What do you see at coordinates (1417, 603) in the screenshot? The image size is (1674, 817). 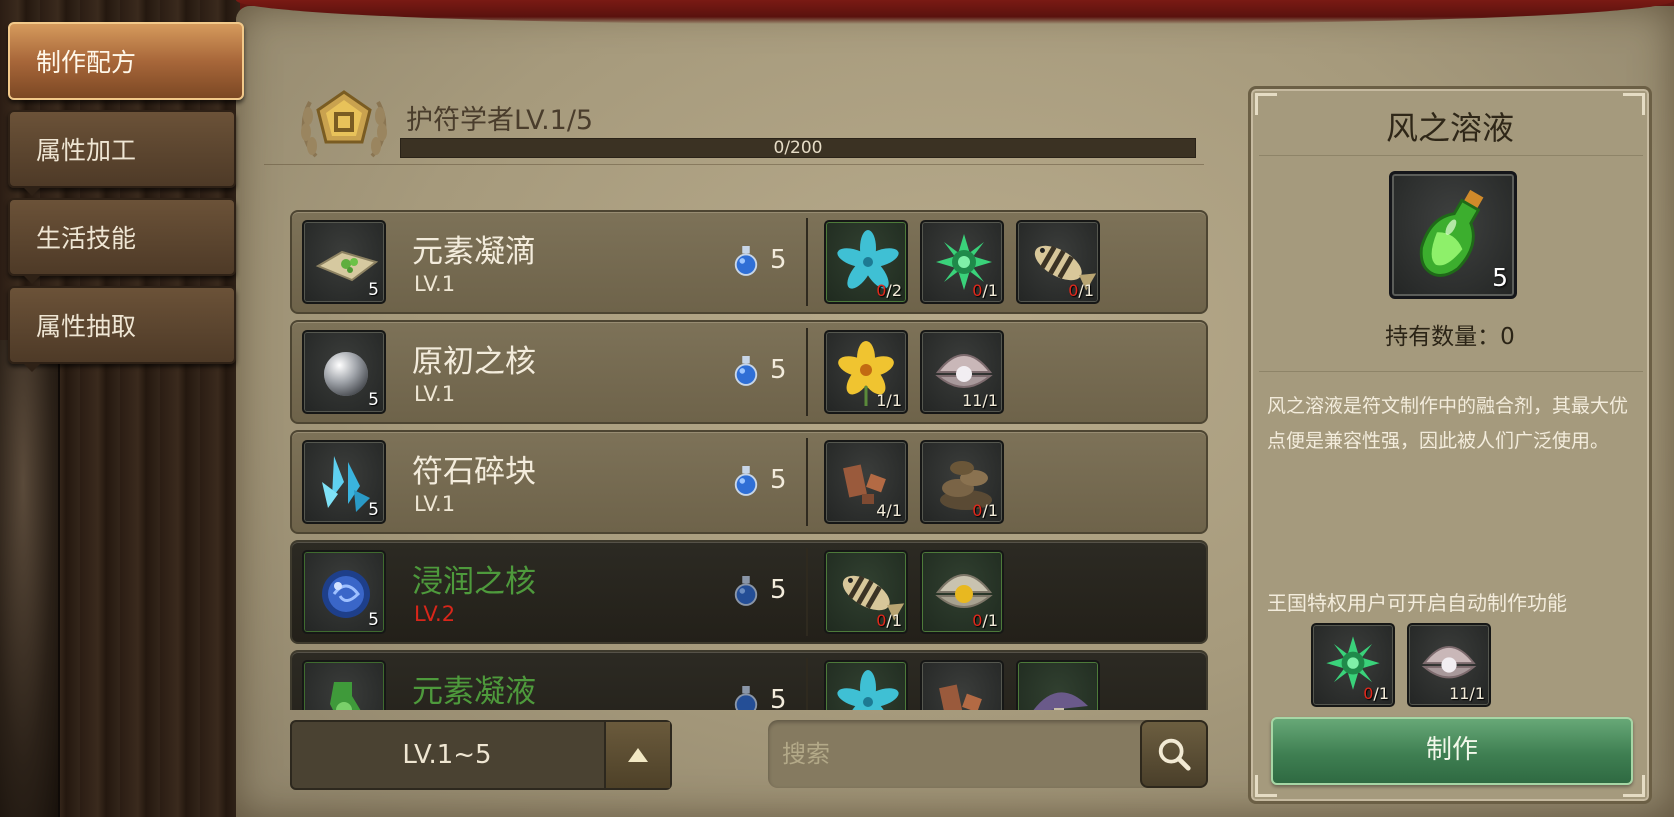 I see `privilege-note: 王国特权用户可开启自动制作功能` at bounding box center [1417, 603].